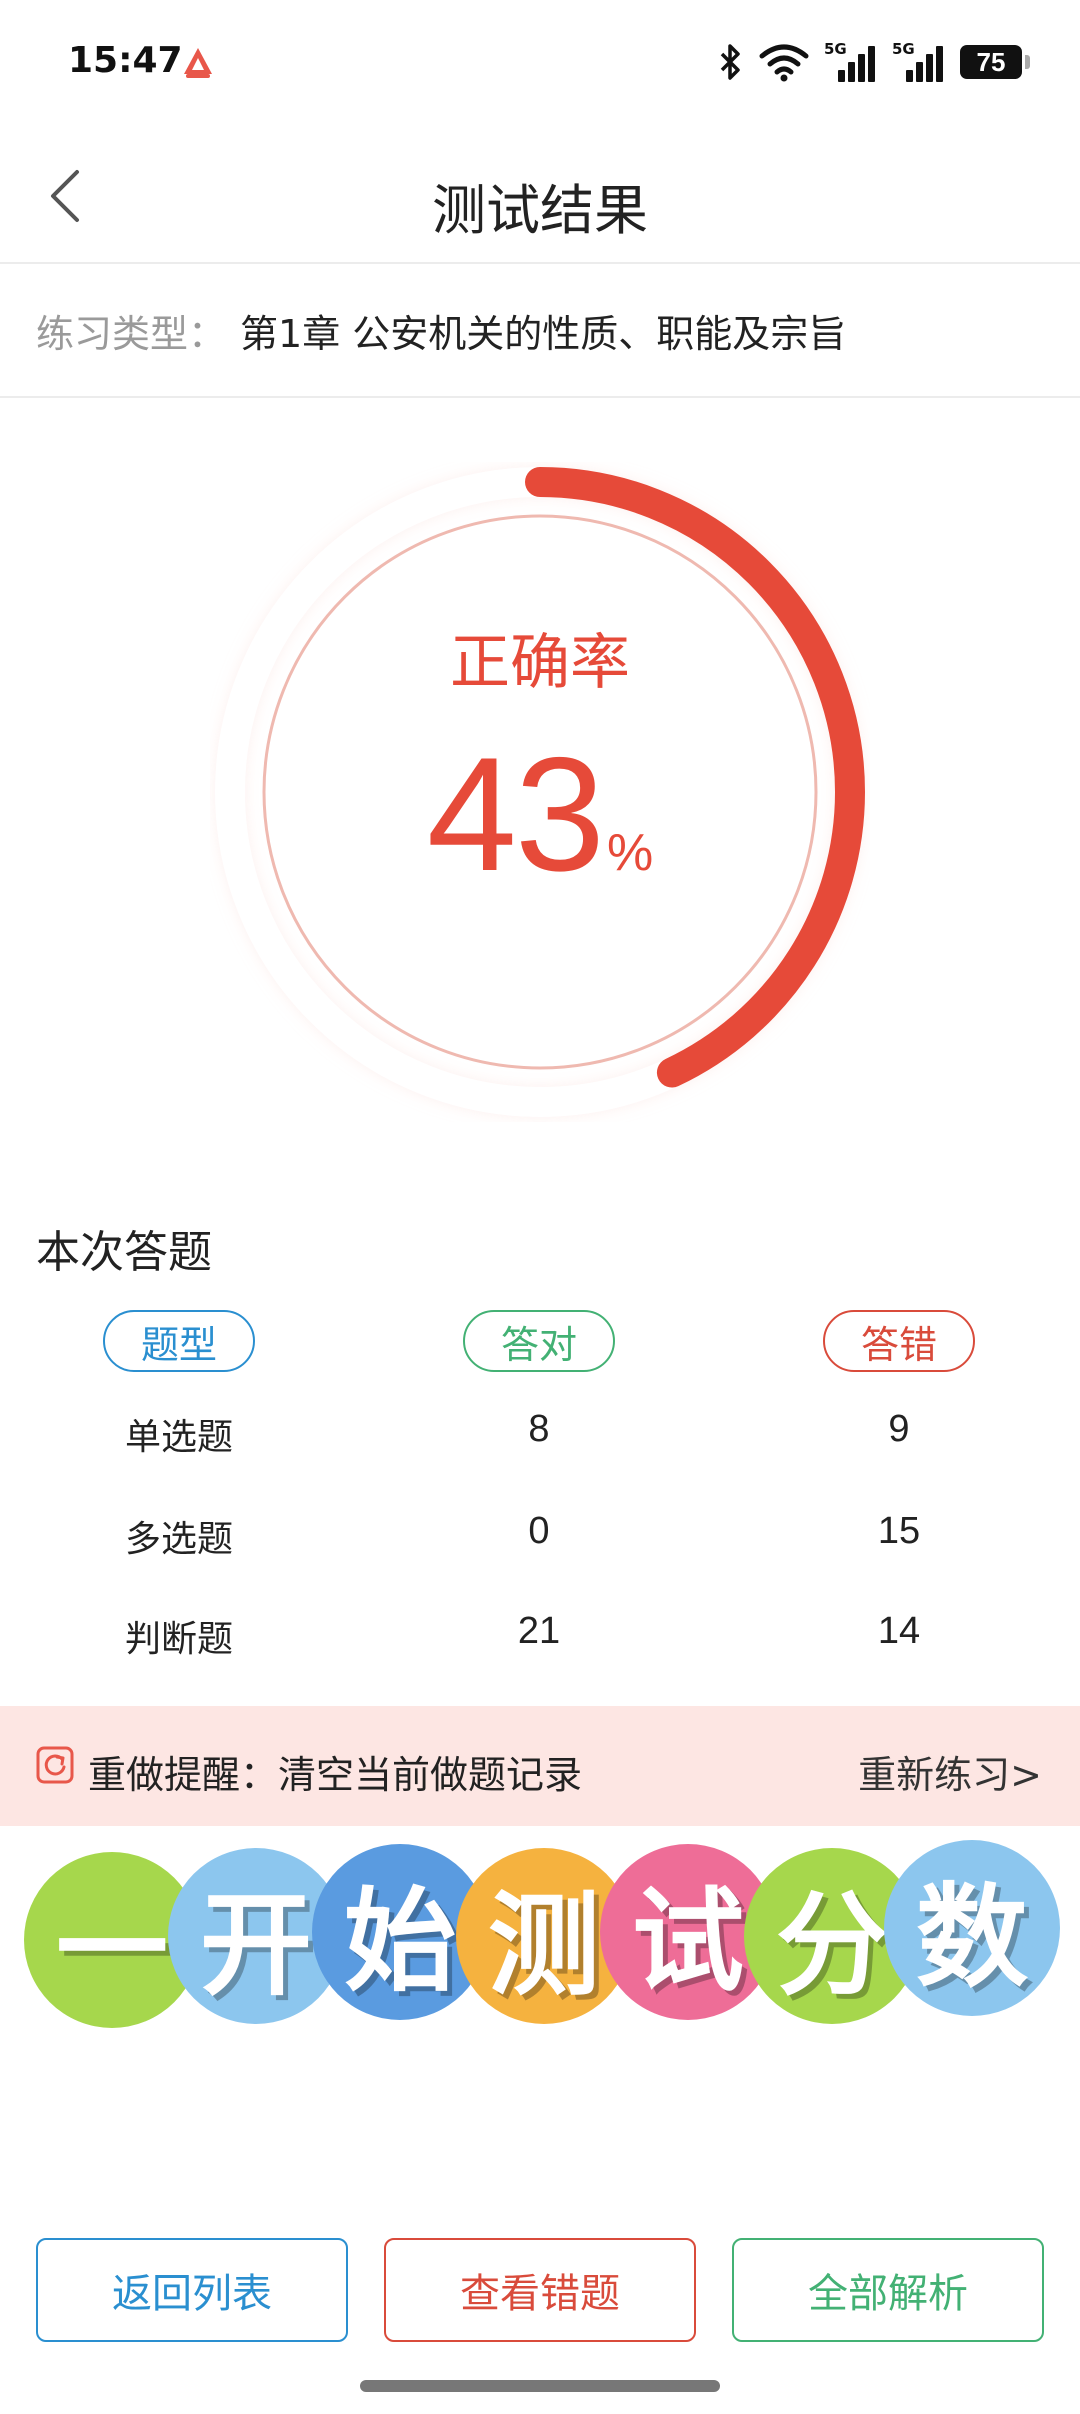 The image size is (1080, 2414). I want to click on banner-char: 试, so click(688, 1942).